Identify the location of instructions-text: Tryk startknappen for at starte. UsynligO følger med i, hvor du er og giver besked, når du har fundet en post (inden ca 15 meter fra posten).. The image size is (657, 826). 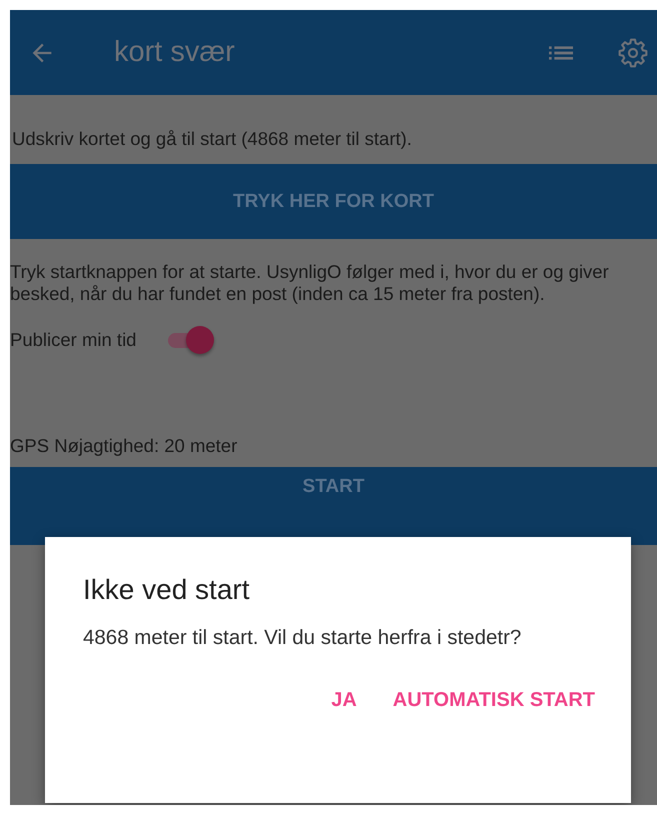
(310, 283).